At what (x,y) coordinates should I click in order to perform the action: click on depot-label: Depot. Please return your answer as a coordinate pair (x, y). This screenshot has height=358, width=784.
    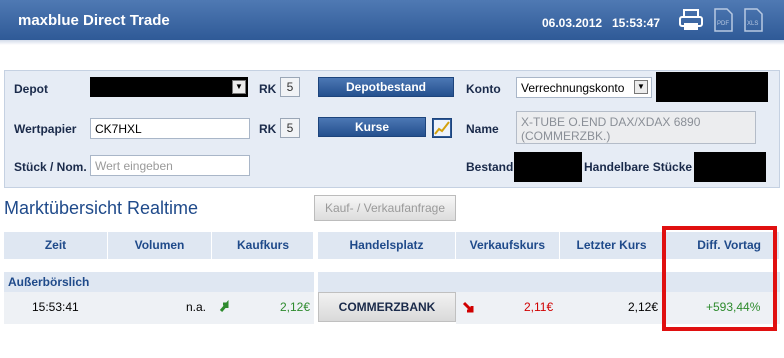
    Looking at the image, I should click on (31, 89).